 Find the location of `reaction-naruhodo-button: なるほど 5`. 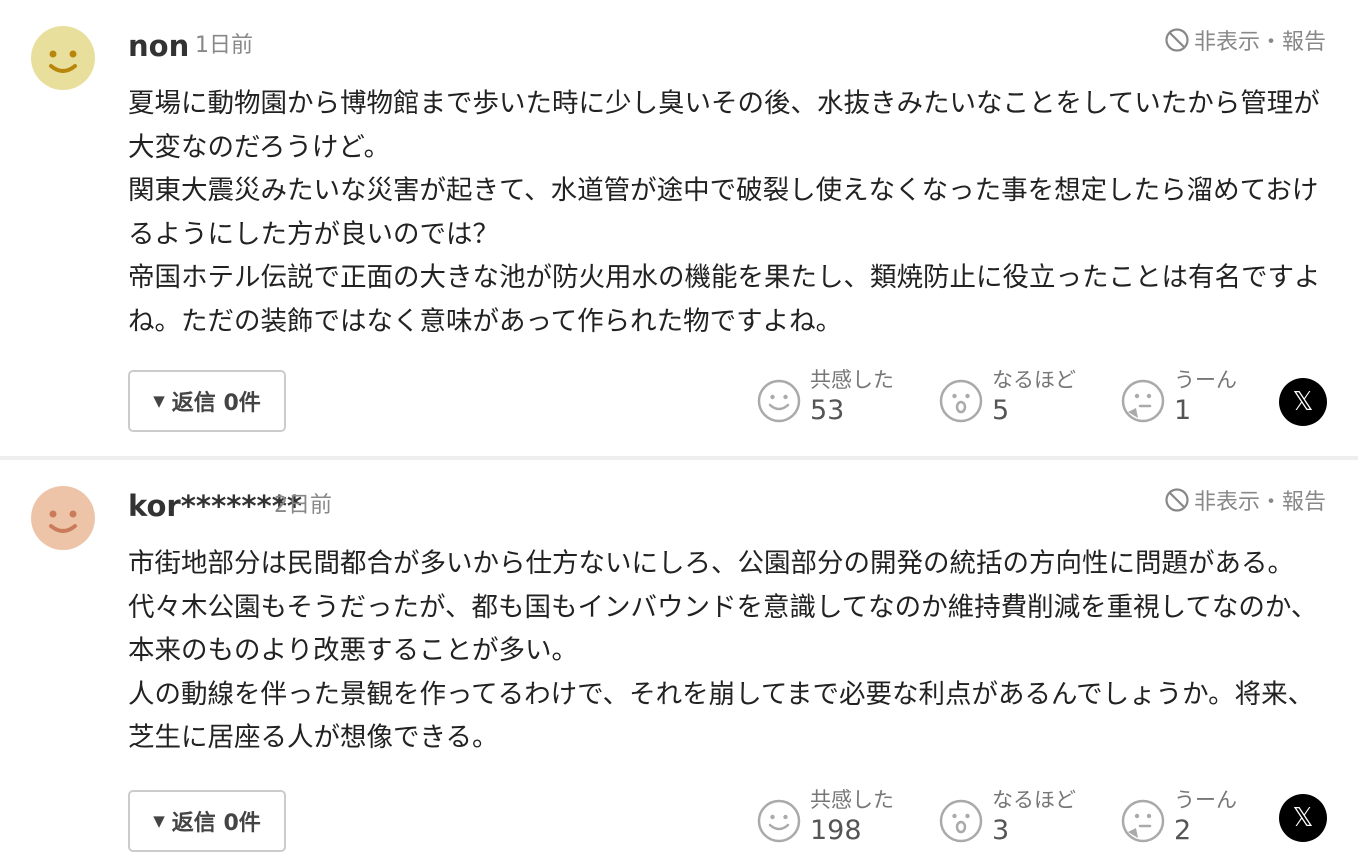

reaction-naruhodo-button: なるほど 5 is located at coordinates (1007, 397).